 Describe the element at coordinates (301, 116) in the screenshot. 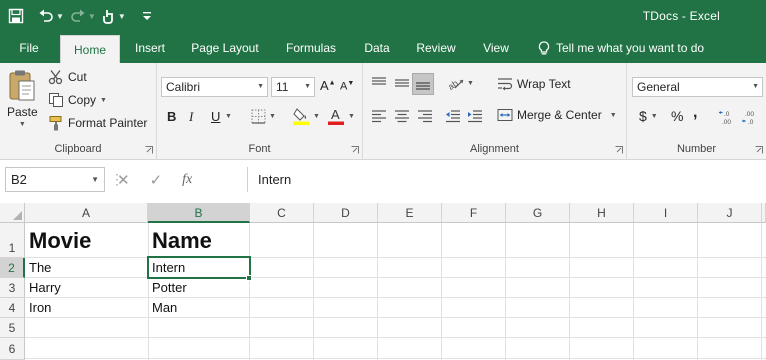

I see `fill-color-icon` at that location.